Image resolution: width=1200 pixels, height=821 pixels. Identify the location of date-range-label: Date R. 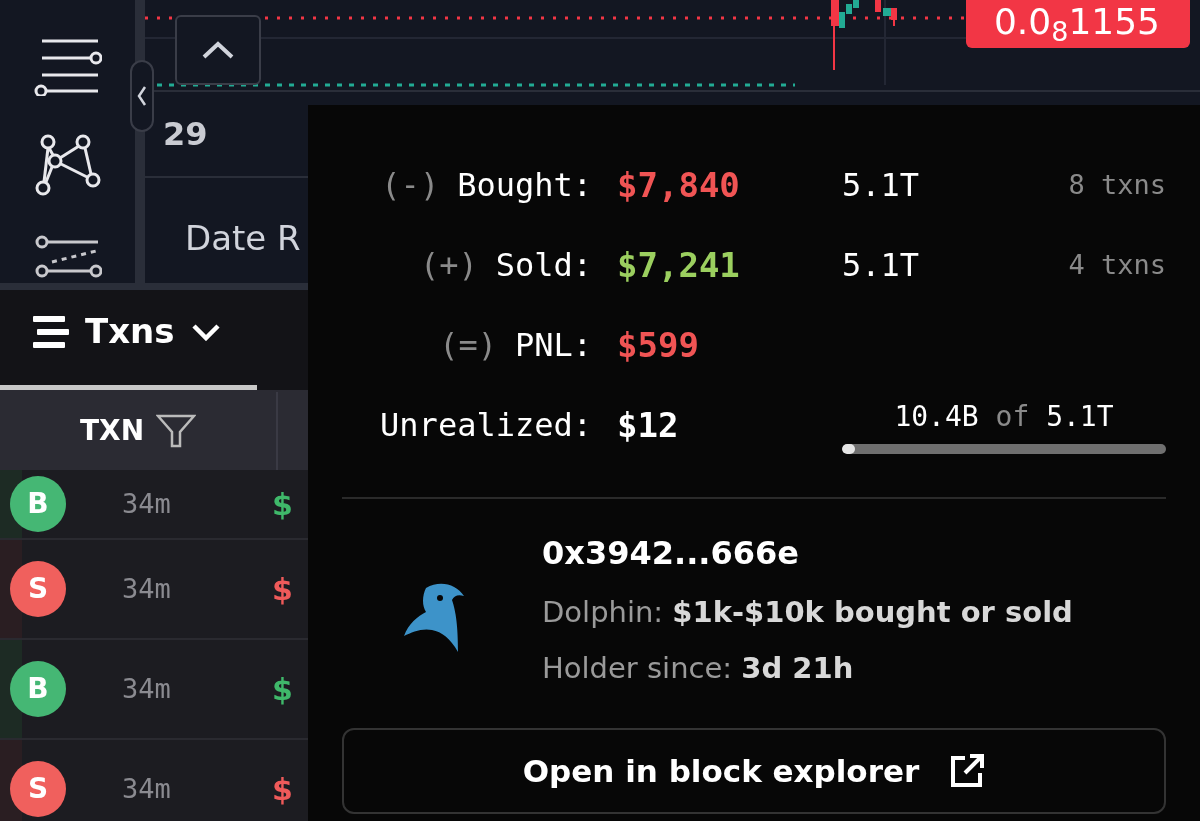
(243, 238).